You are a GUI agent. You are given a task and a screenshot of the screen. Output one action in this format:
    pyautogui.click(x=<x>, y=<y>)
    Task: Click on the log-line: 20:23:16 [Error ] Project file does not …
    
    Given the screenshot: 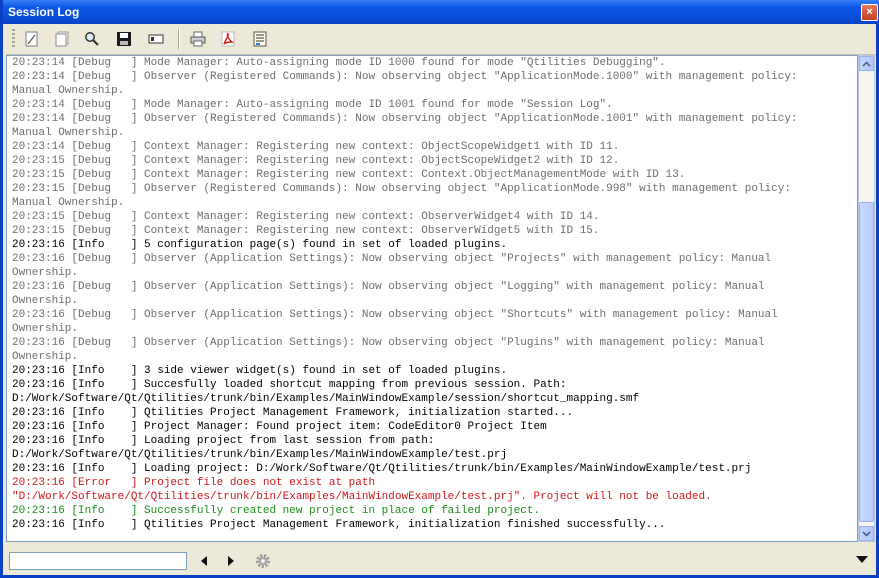 What is the action you would take?
    pyautogui.click(x=194, y=483)
    